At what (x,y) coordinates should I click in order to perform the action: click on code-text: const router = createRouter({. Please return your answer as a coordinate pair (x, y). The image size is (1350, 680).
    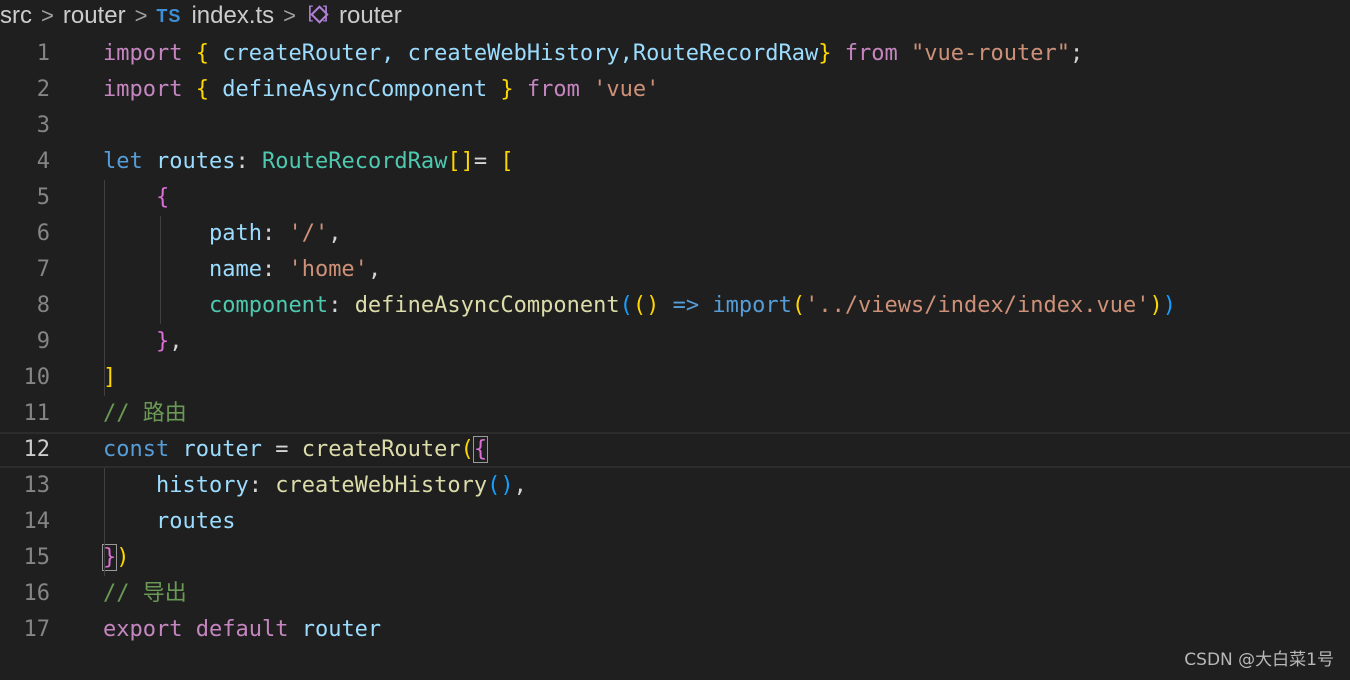
    Looking at the image, I should click on (296, 450).